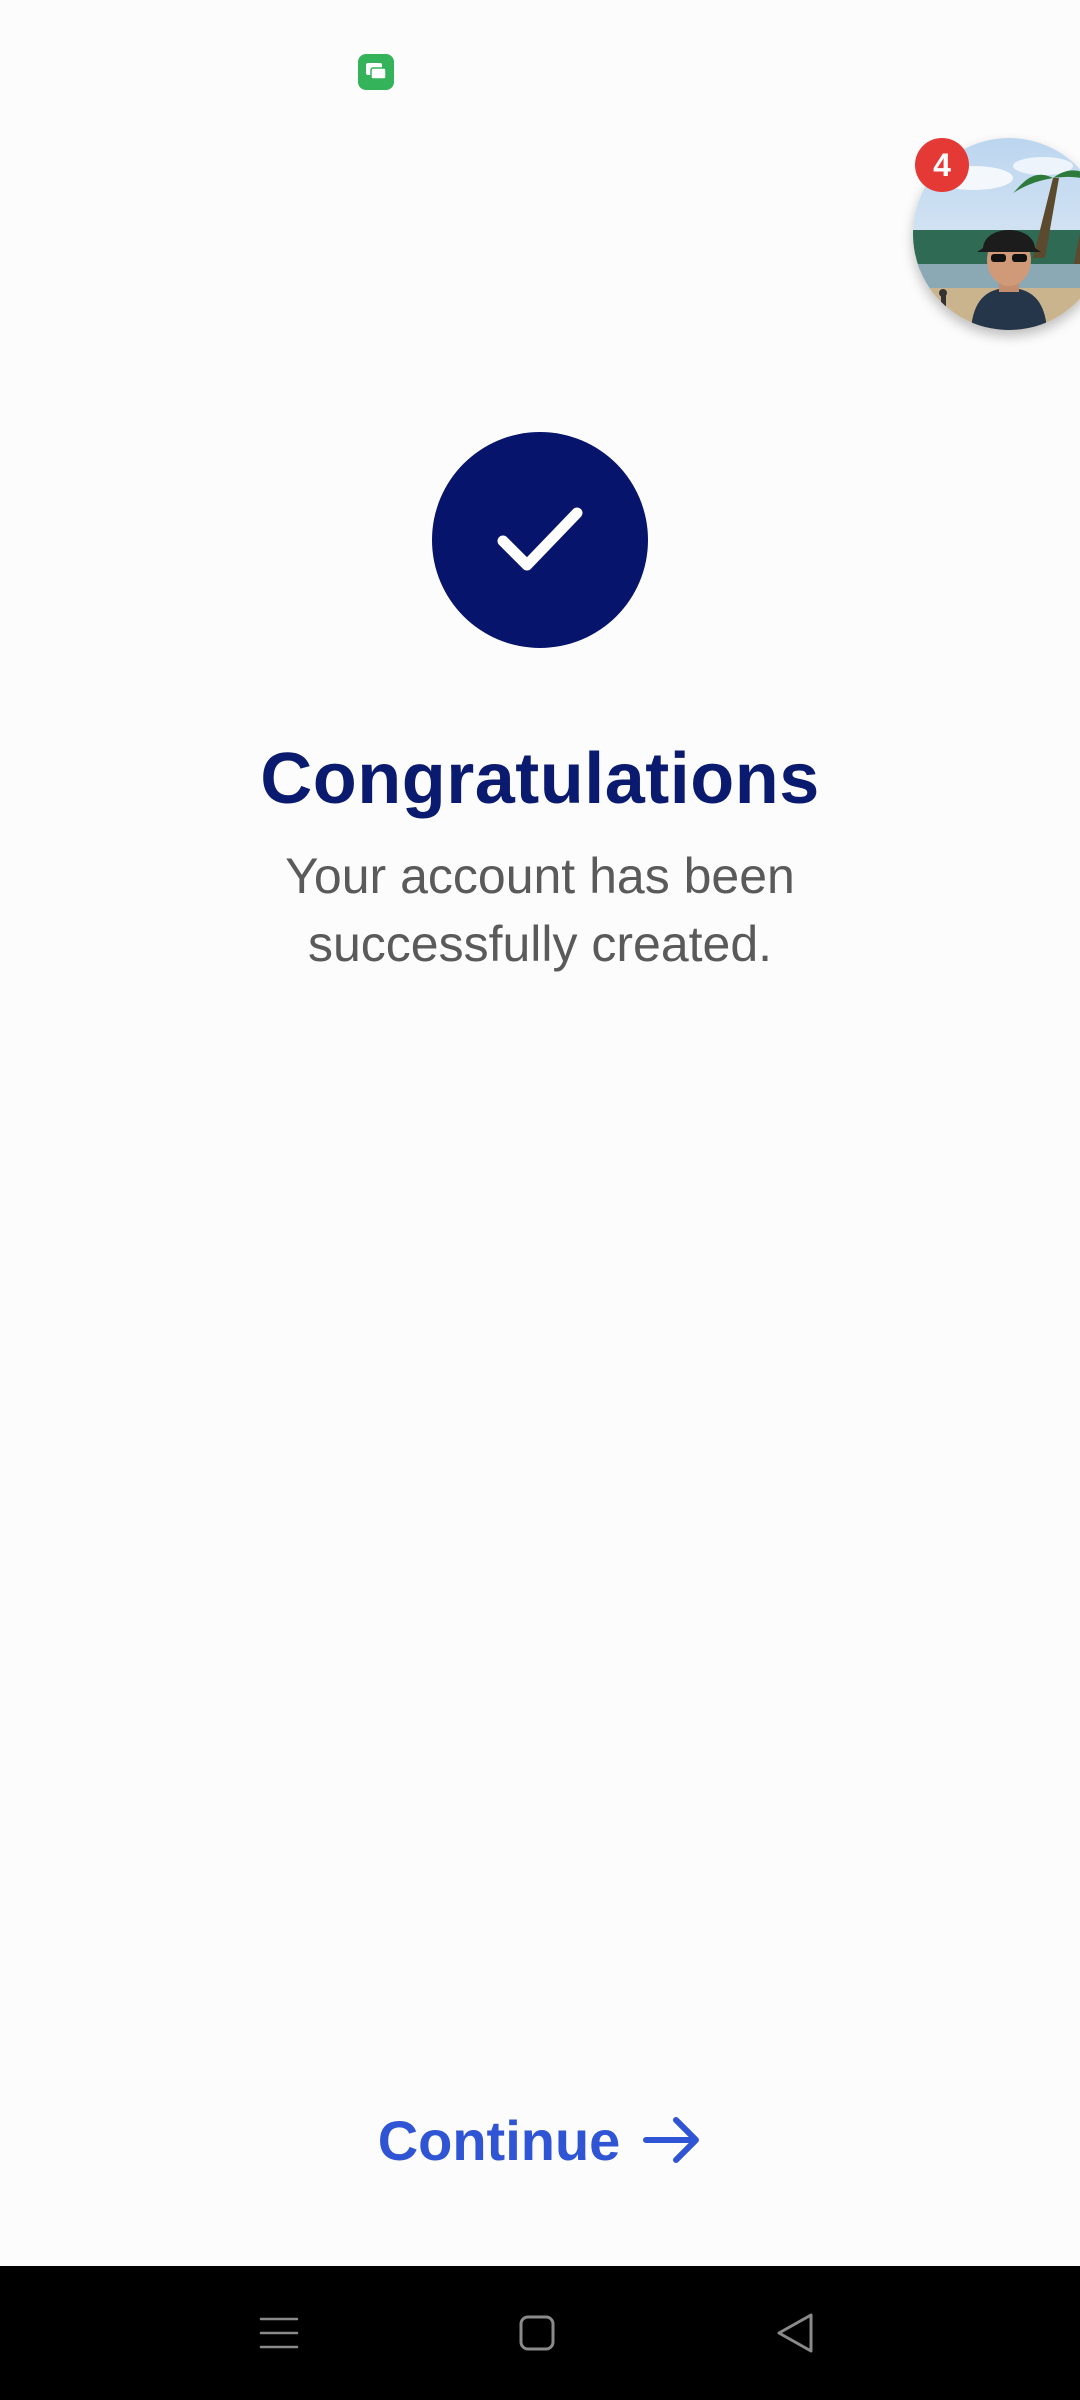 This screenshot has width=1080, height=2400. Describe the element at coordinates (672, 2140) in the screenshot. I see `arrow-right-icon` at that location.